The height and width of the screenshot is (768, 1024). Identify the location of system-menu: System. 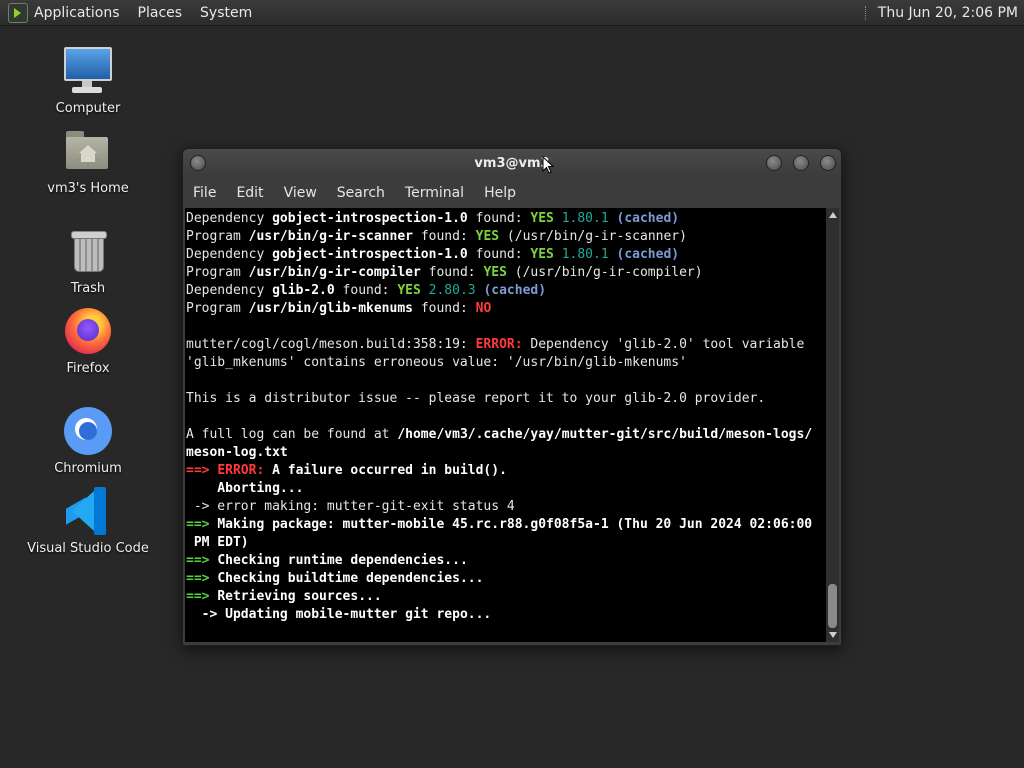
(226, 13).